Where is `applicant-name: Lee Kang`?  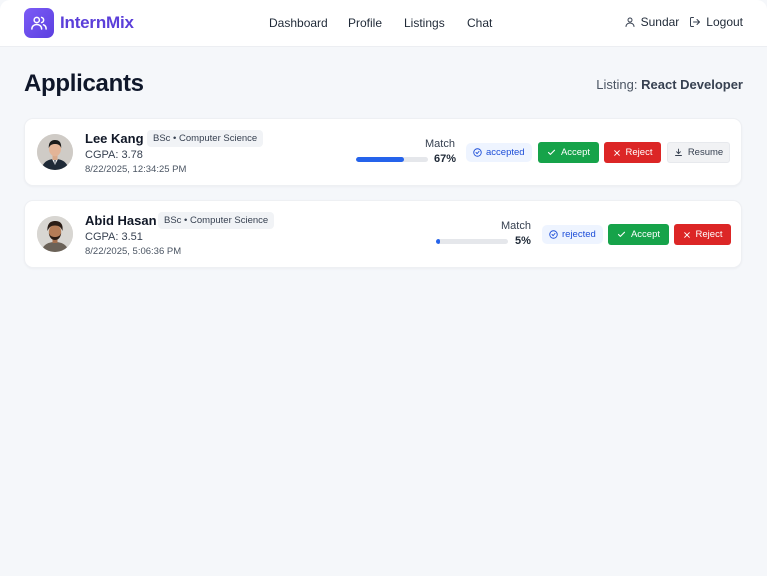
applicant-name: Lee Kang is located at coordinates (114, 138).